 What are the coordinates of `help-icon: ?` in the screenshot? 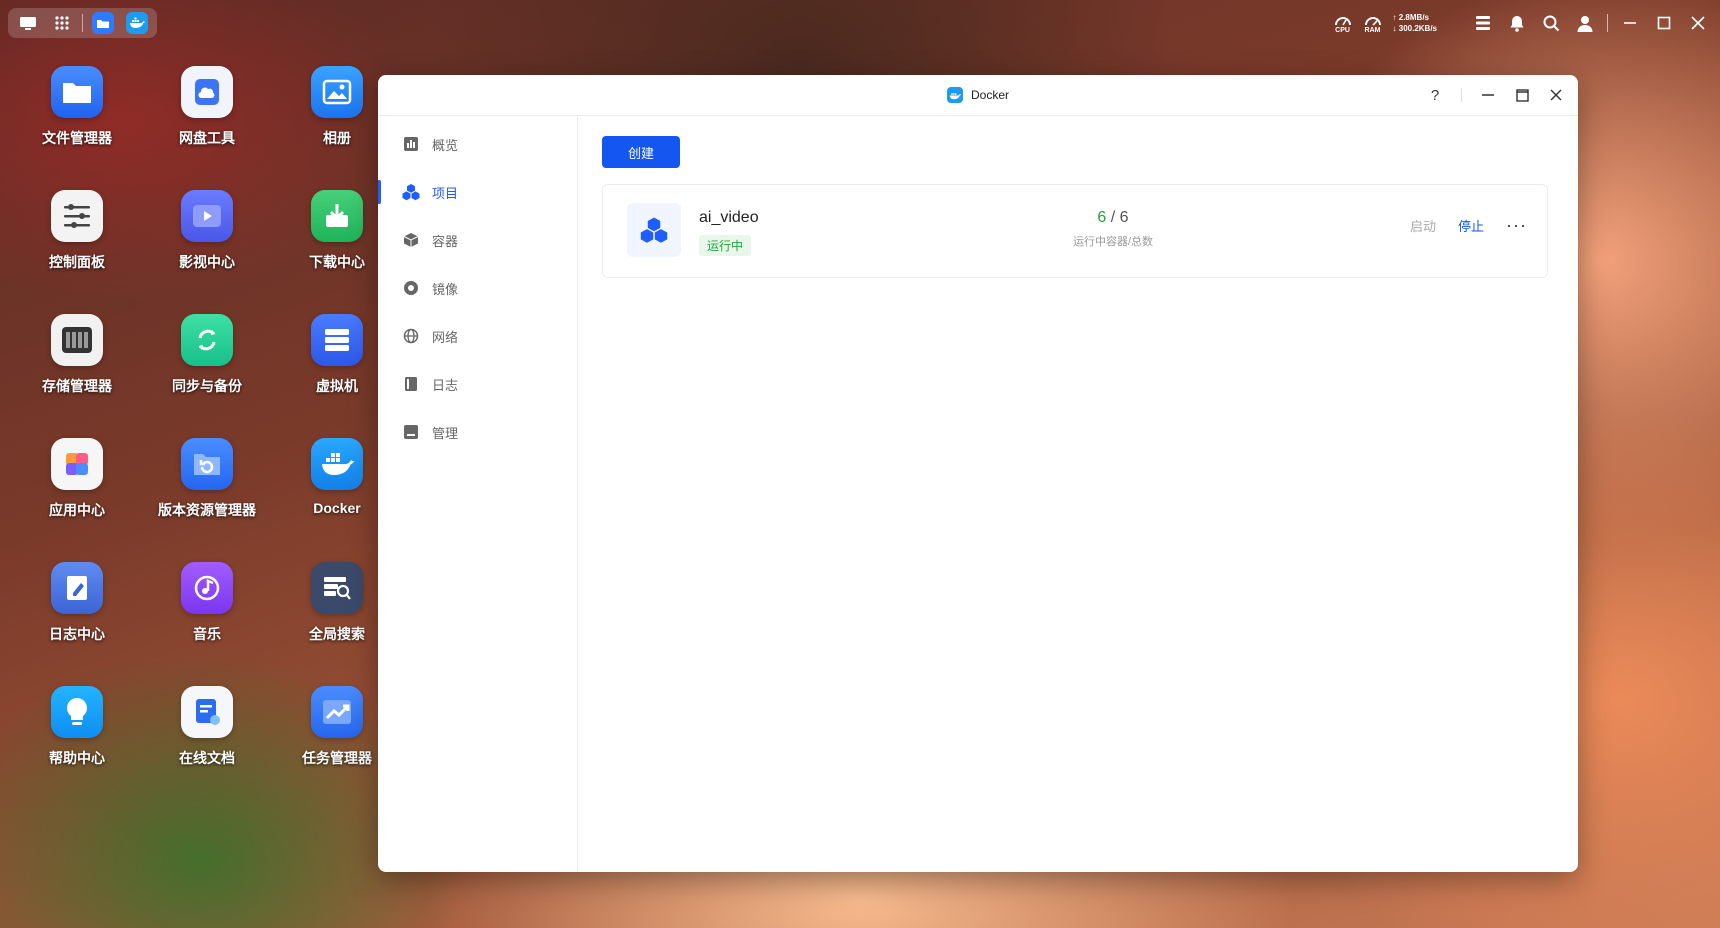 It's located at (1435, 95).